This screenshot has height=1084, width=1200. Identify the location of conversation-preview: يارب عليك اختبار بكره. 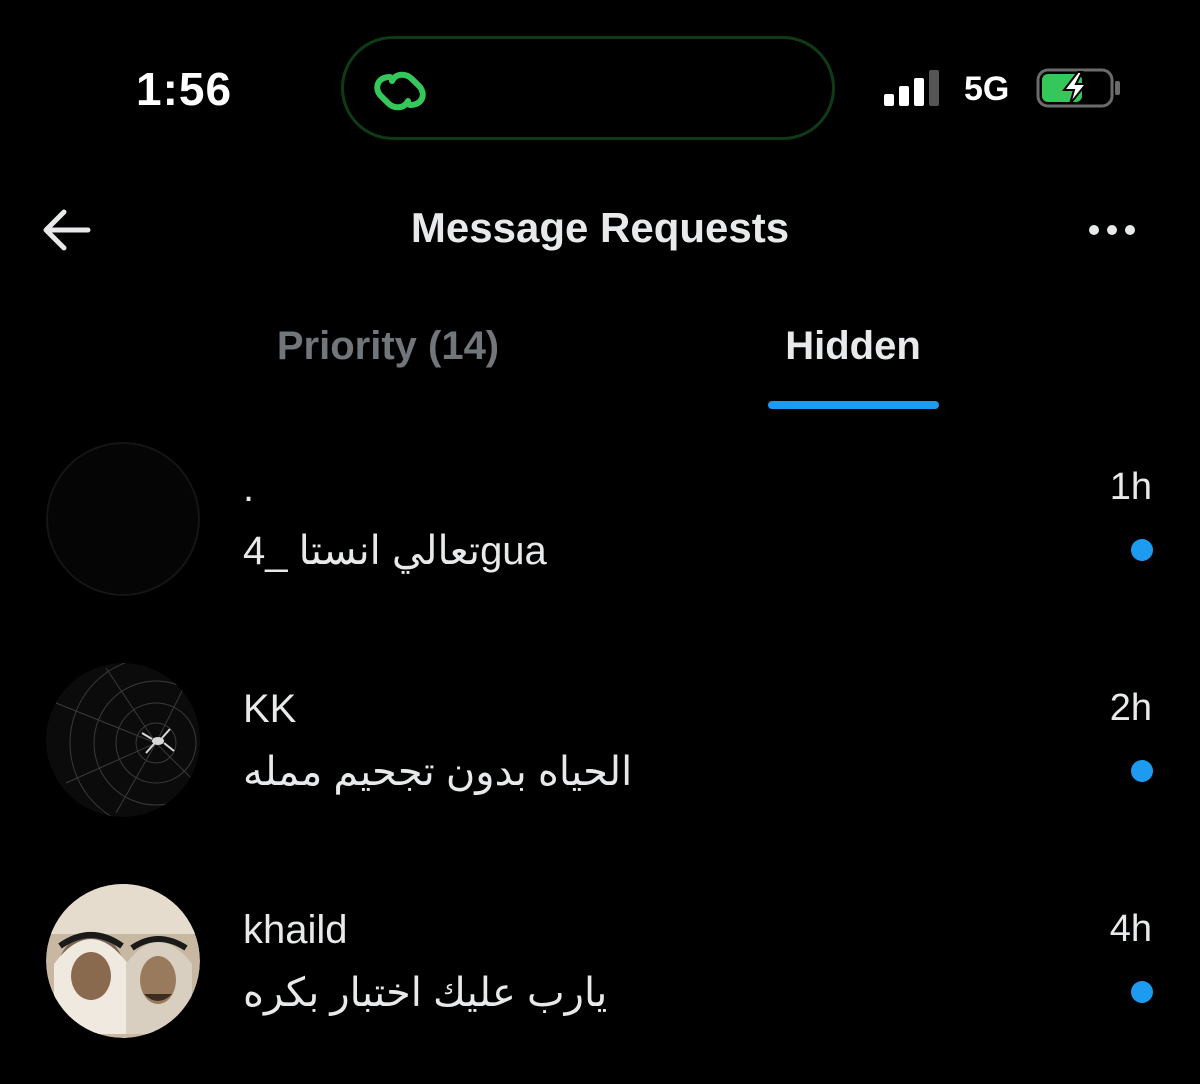
(425, 993).